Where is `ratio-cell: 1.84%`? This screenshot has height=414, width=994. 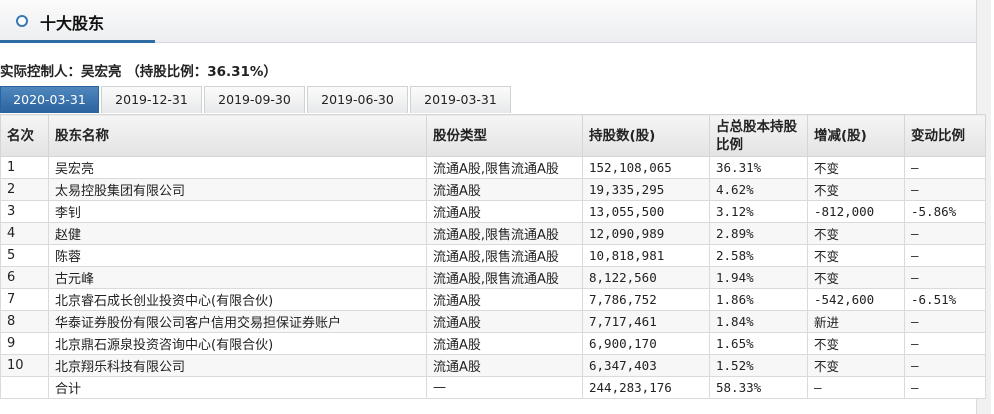 ratio-cell: 1.84% is located at coordinates (758, 321).